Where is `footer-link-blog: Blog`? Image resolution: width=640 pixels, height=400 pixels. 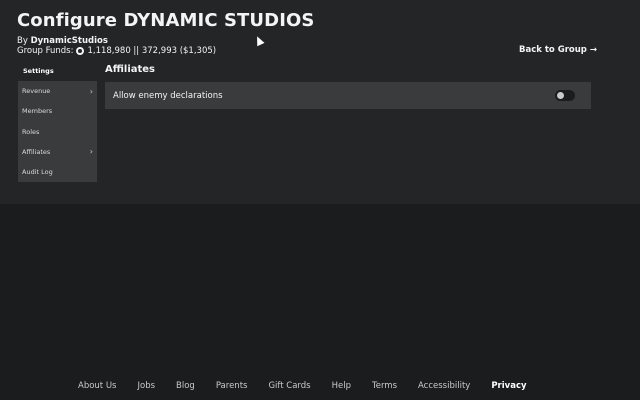
footer-link-blog: Blog is located at coordinates (185, 386).